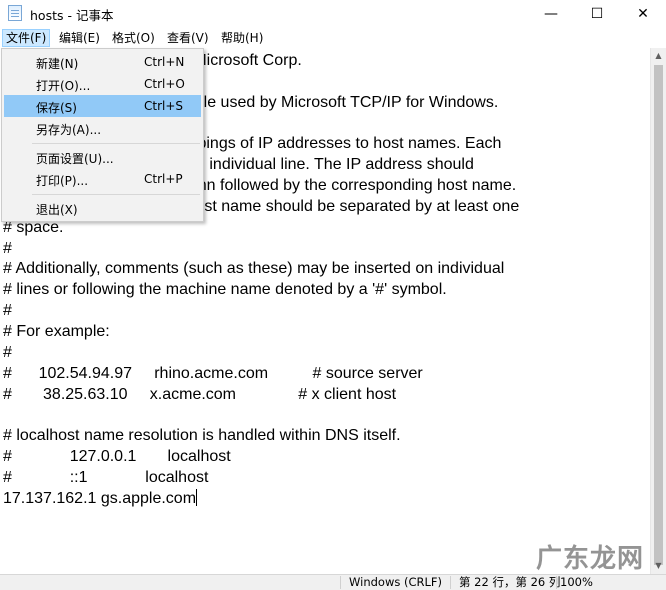 This screenshot has height=590, width=666. I want to click on vertical-scrollbar: ▲ ▼, so click(658, 311).